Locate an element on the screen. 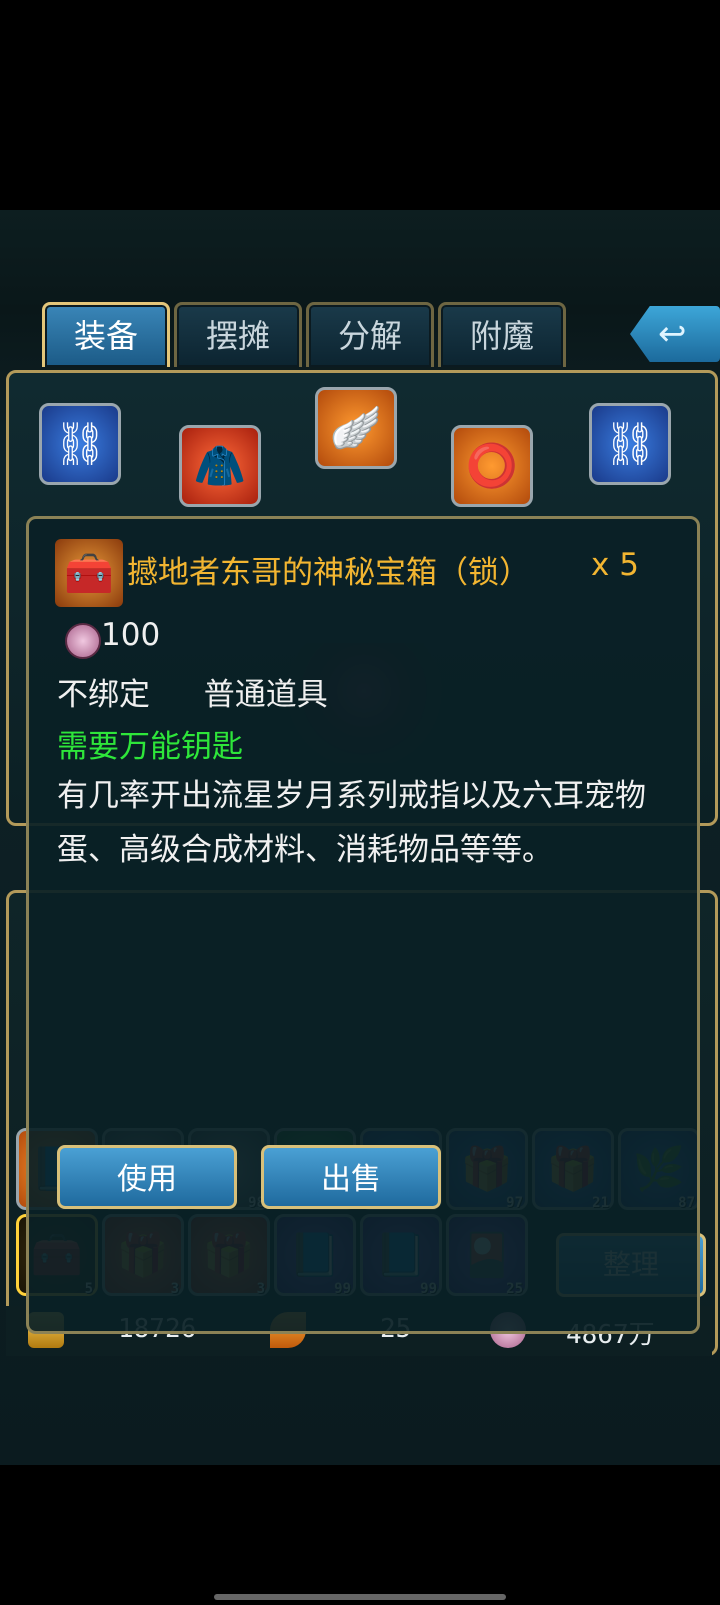 This screenshot has width=720, height=1605. treasure-chest-icon: 🧰 is located at coordinates (89, 573).